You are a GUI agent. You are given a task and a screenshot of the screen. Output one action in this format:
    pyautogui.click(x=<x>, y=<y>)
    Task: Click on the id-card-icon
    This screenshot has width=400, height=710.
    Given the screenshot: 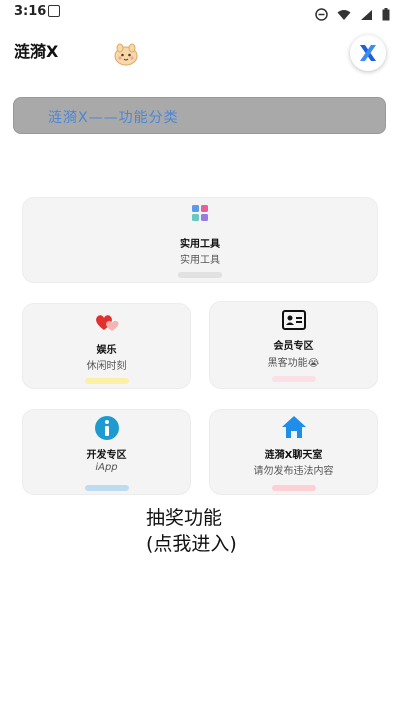 What is the action you would take?
    pyautogui.click(x=293, y=320)
    